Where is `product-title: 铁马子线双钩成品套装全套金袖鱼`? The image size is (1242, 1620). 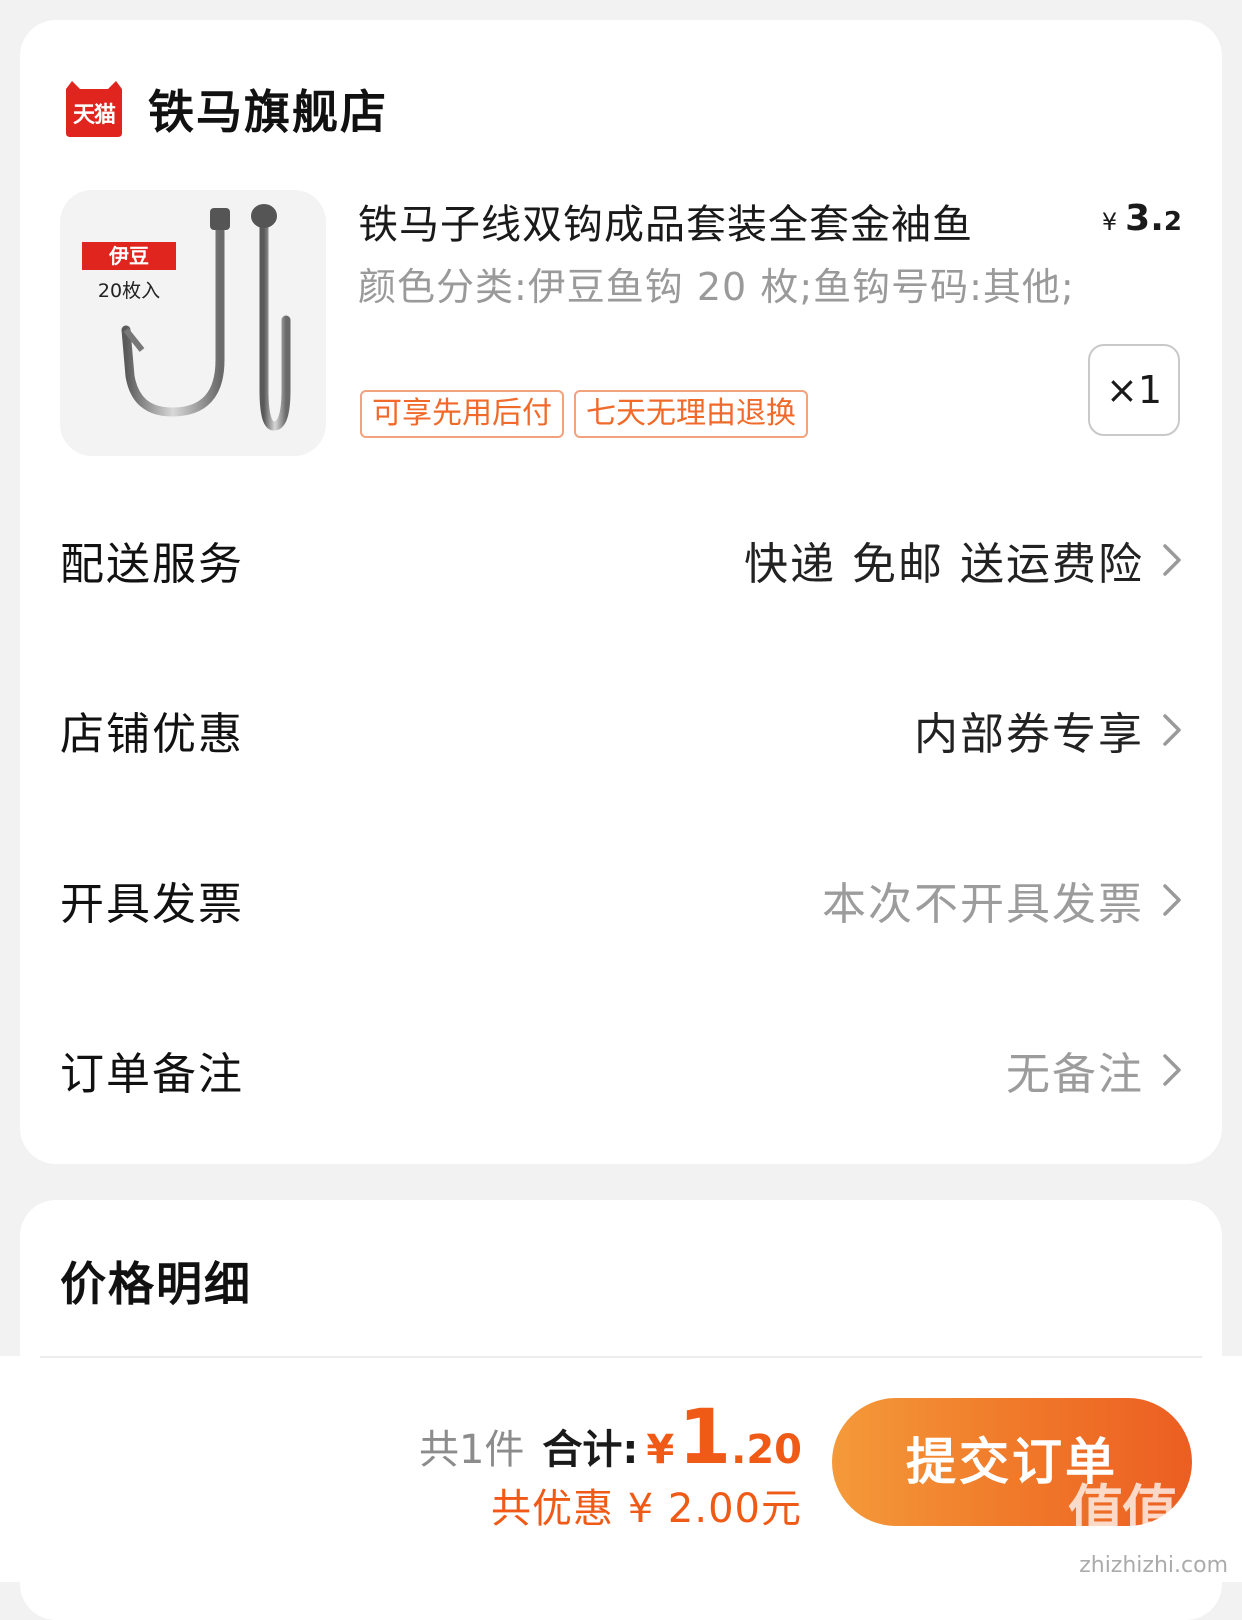
product-title: 铁马子线双钩成品套装全套金袖鱼 is located at coordinates (708, 221).